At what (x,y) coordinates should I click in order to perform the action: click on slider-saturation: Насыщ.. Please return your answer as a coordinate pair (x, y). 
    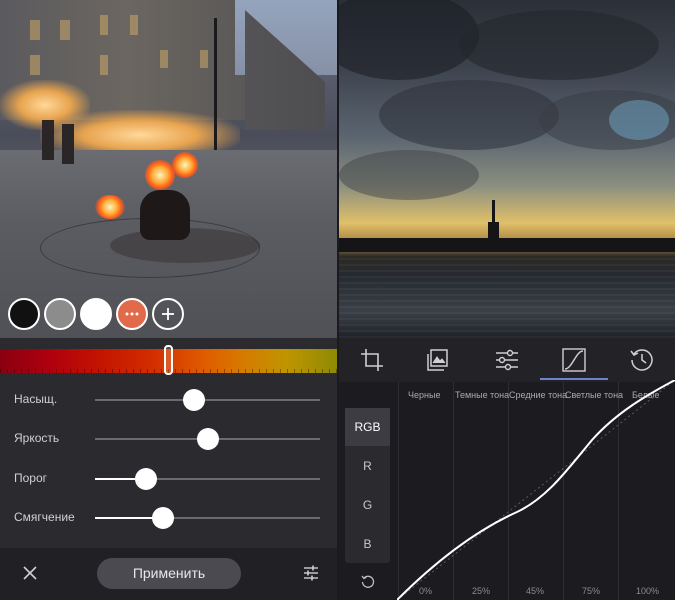
    Looking at the image, I should click on (168, 400).